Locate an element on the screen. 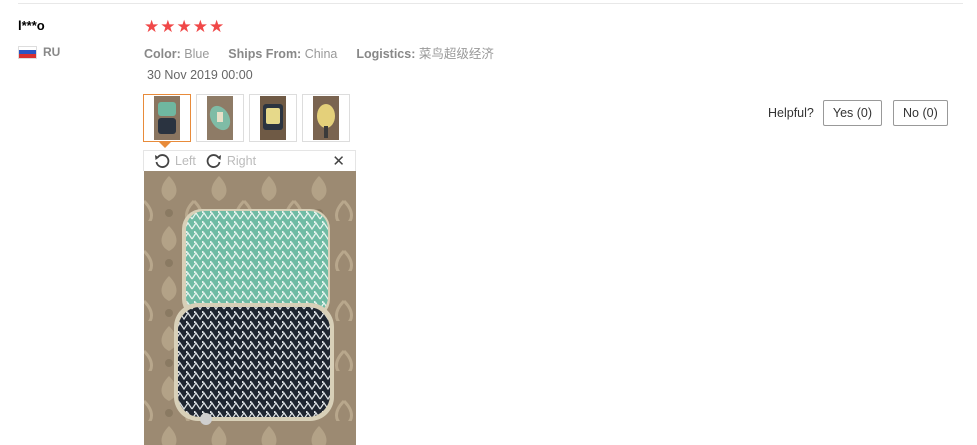 The width and height of the screenshot is (977, 445). rotate-left-label: Left is located at coordinates (185, 161).